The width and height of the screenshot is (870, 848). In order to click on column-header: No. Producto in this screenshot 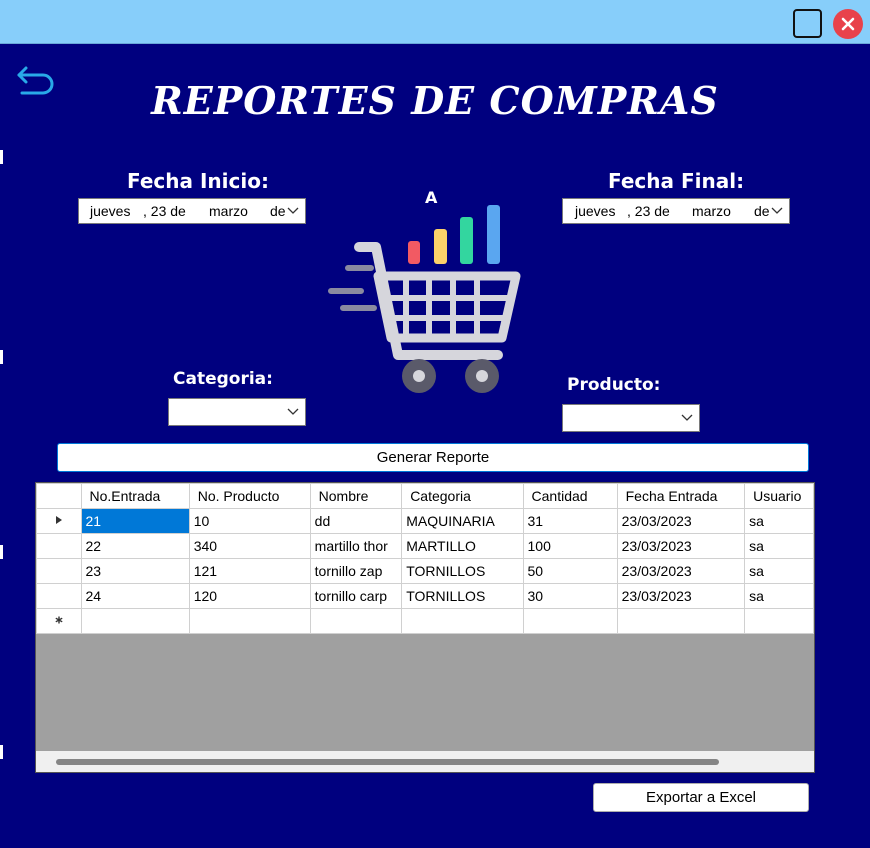, I will do `click(249, 496)`.